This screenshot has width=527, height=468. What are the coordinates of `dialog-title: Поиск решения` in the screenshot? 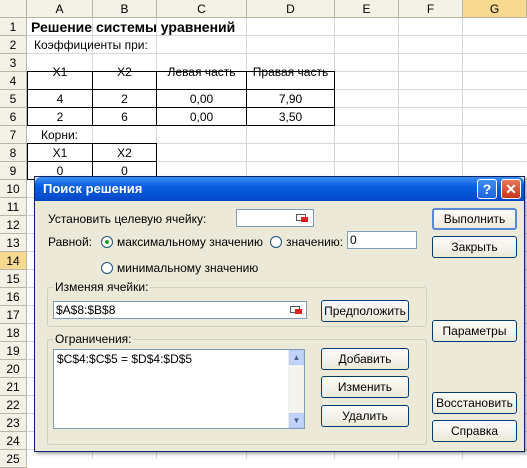 It's located at (93, 188).